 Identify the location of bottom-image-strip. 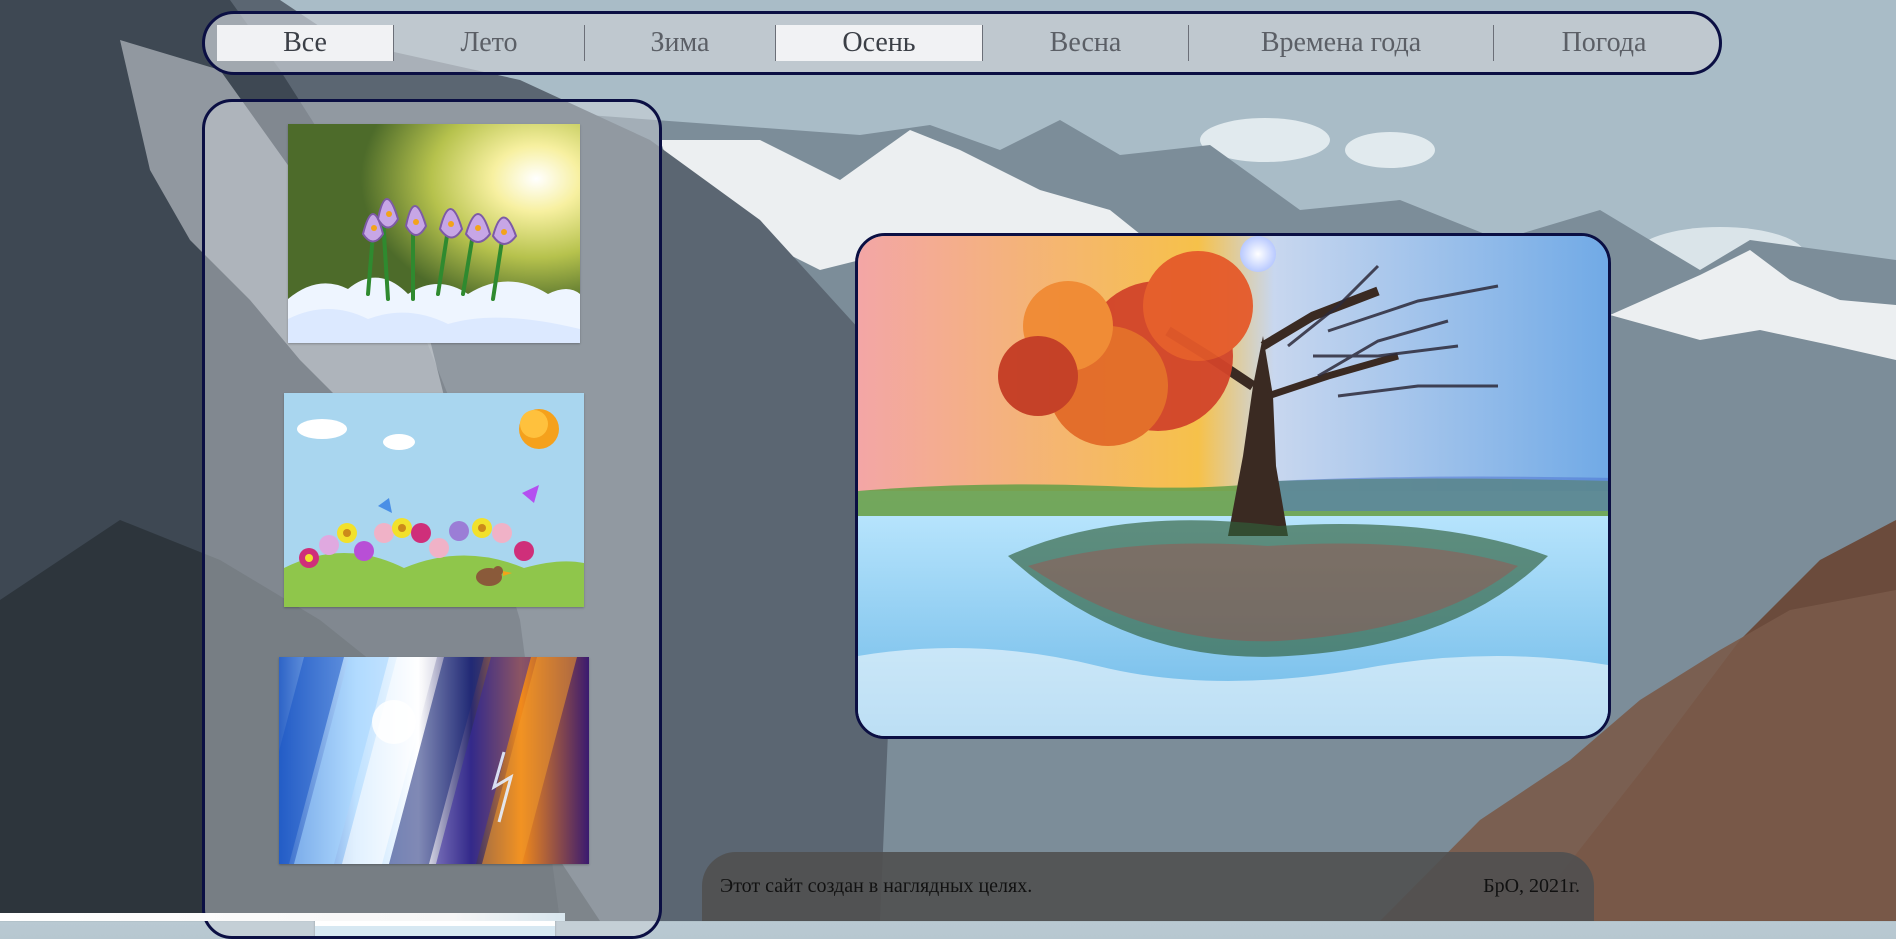
(282, 917).